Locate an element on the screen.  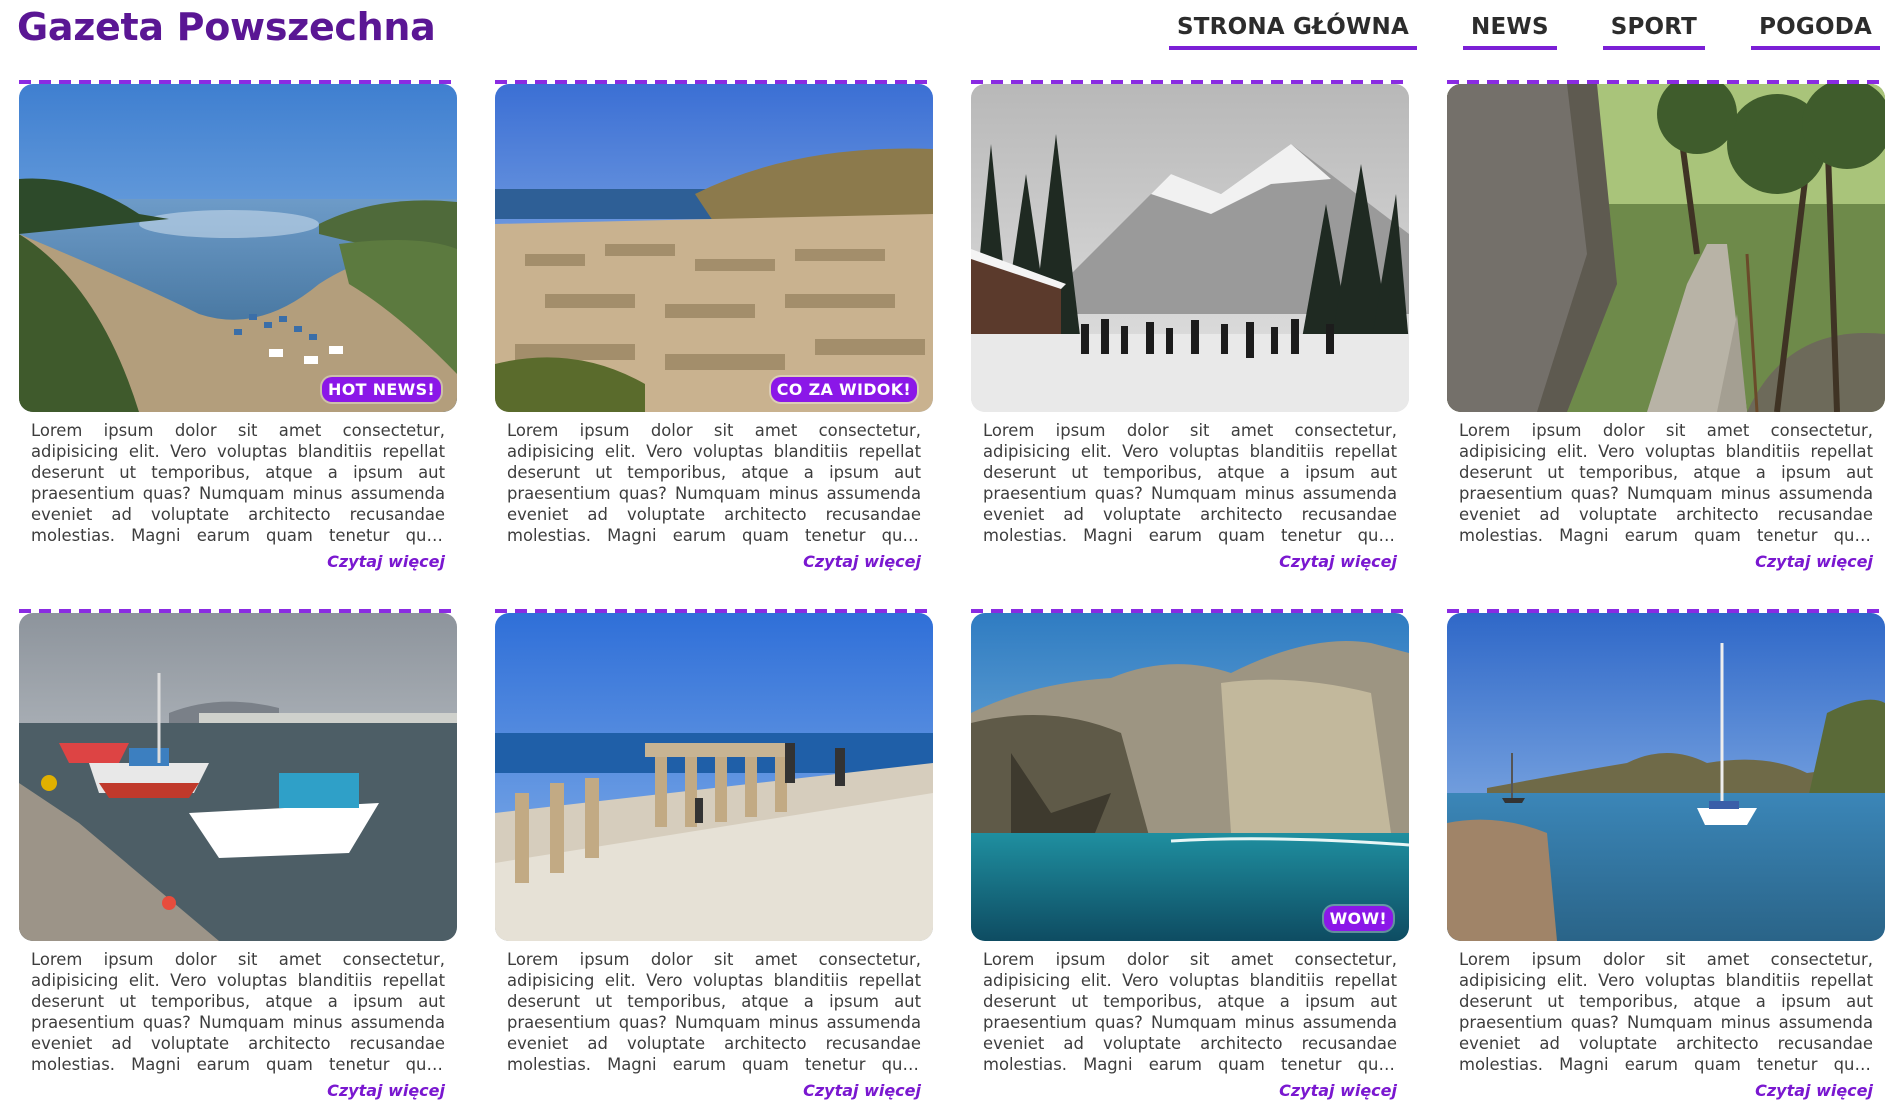
nav-item-weather: POGODA is located at coordinates (1815, 32).